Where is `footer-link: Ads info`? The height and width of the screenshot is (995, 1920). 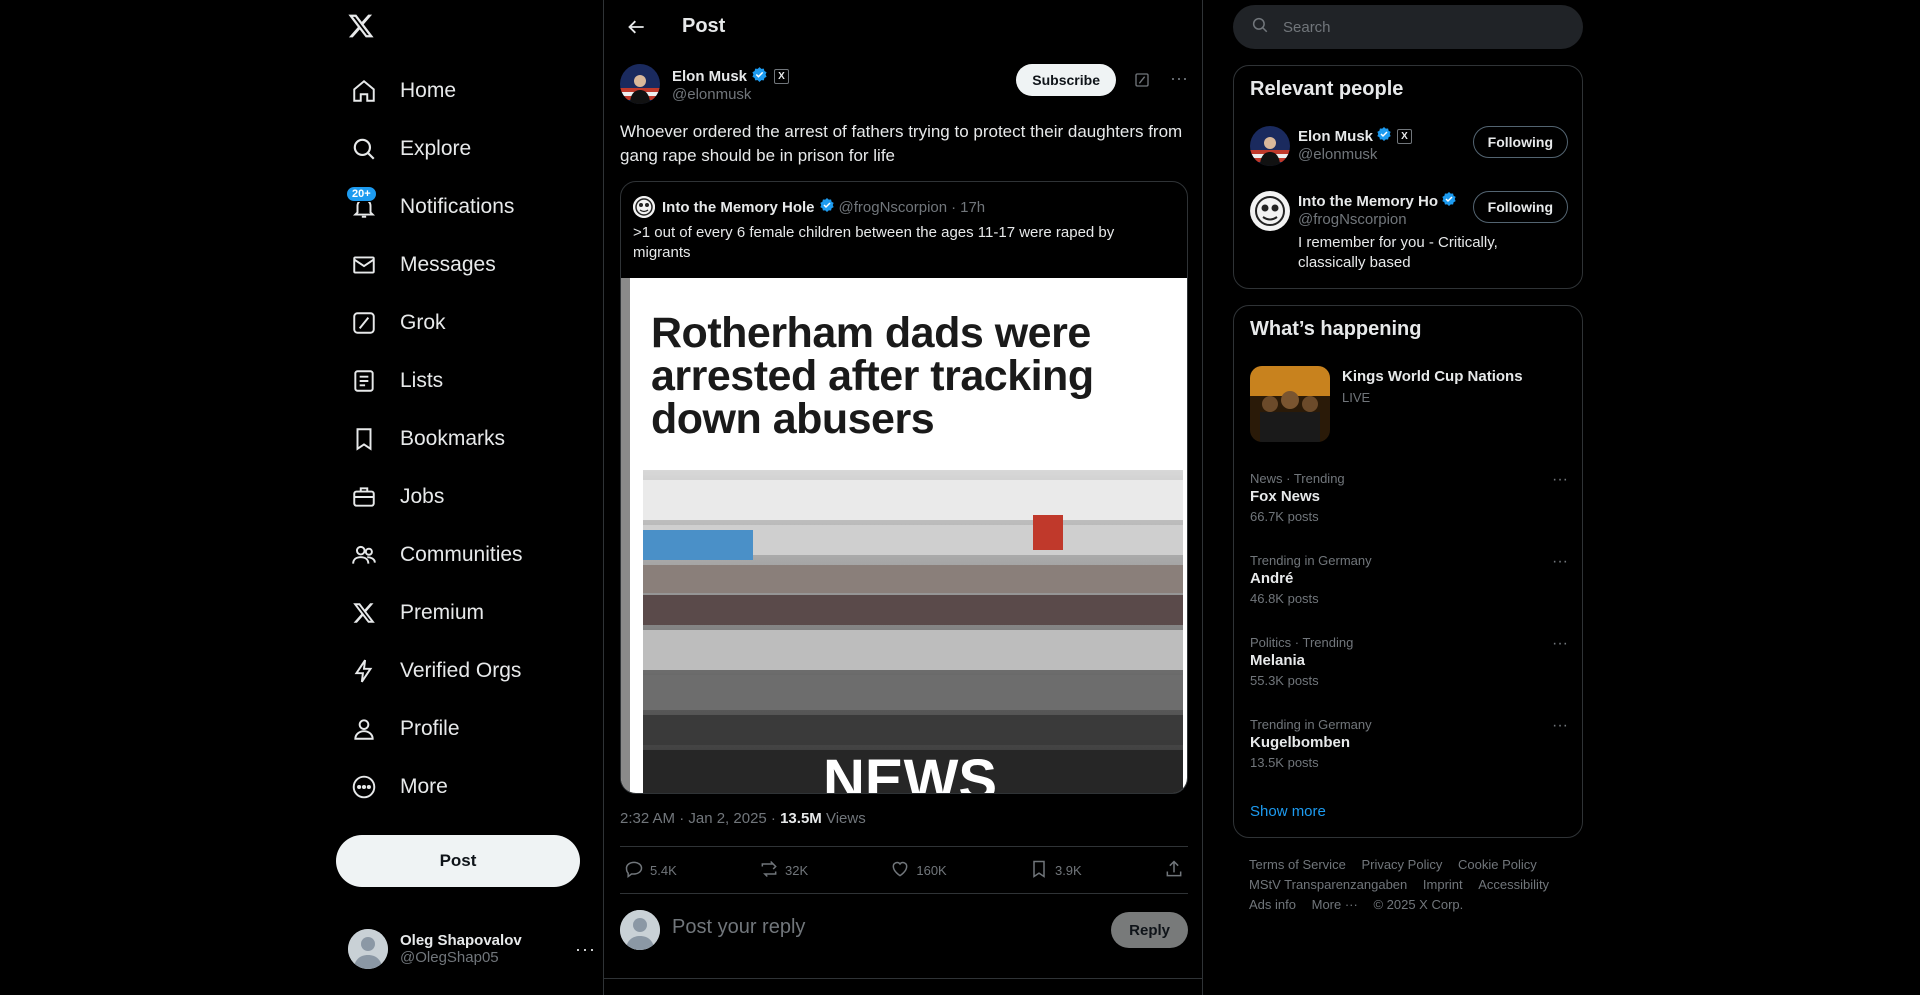
footer-link: Ads info is located at coordinates (1272, 905).